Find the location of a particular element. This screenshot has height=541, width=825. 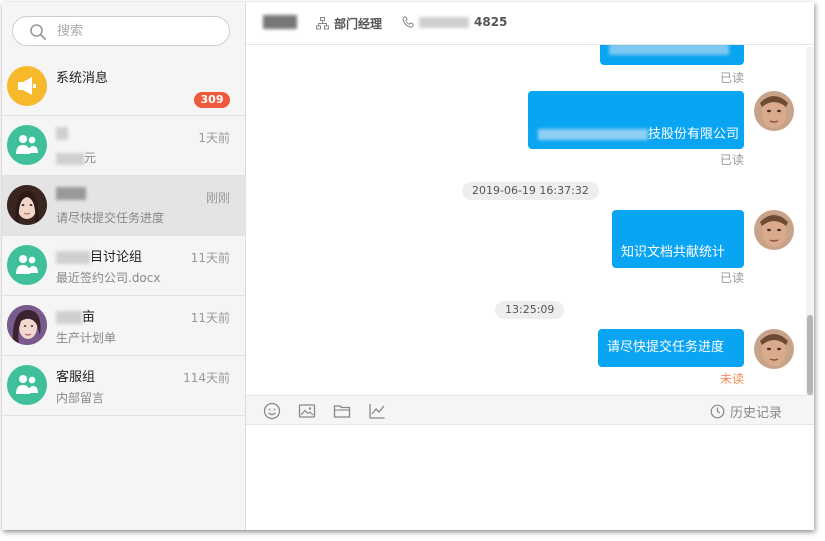

chat-header: 部门经理 4825 is located at coordinates (530, 23).